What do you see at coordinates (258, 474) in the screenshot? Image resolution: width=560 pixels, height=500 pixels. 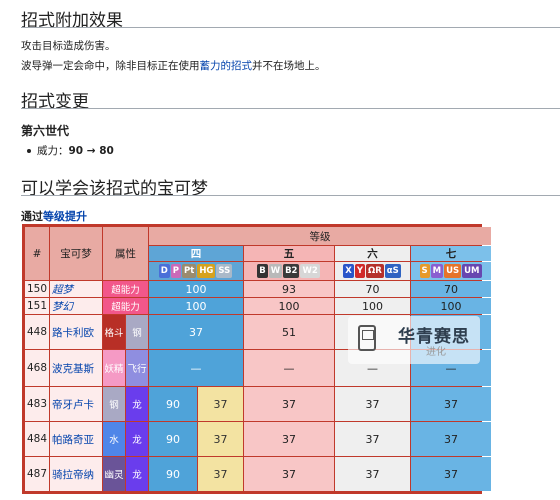 I see `table-row: 487 骑拉帝纳 幽灵龙 90 37 37 37 37` at bounding box center [258, 474].